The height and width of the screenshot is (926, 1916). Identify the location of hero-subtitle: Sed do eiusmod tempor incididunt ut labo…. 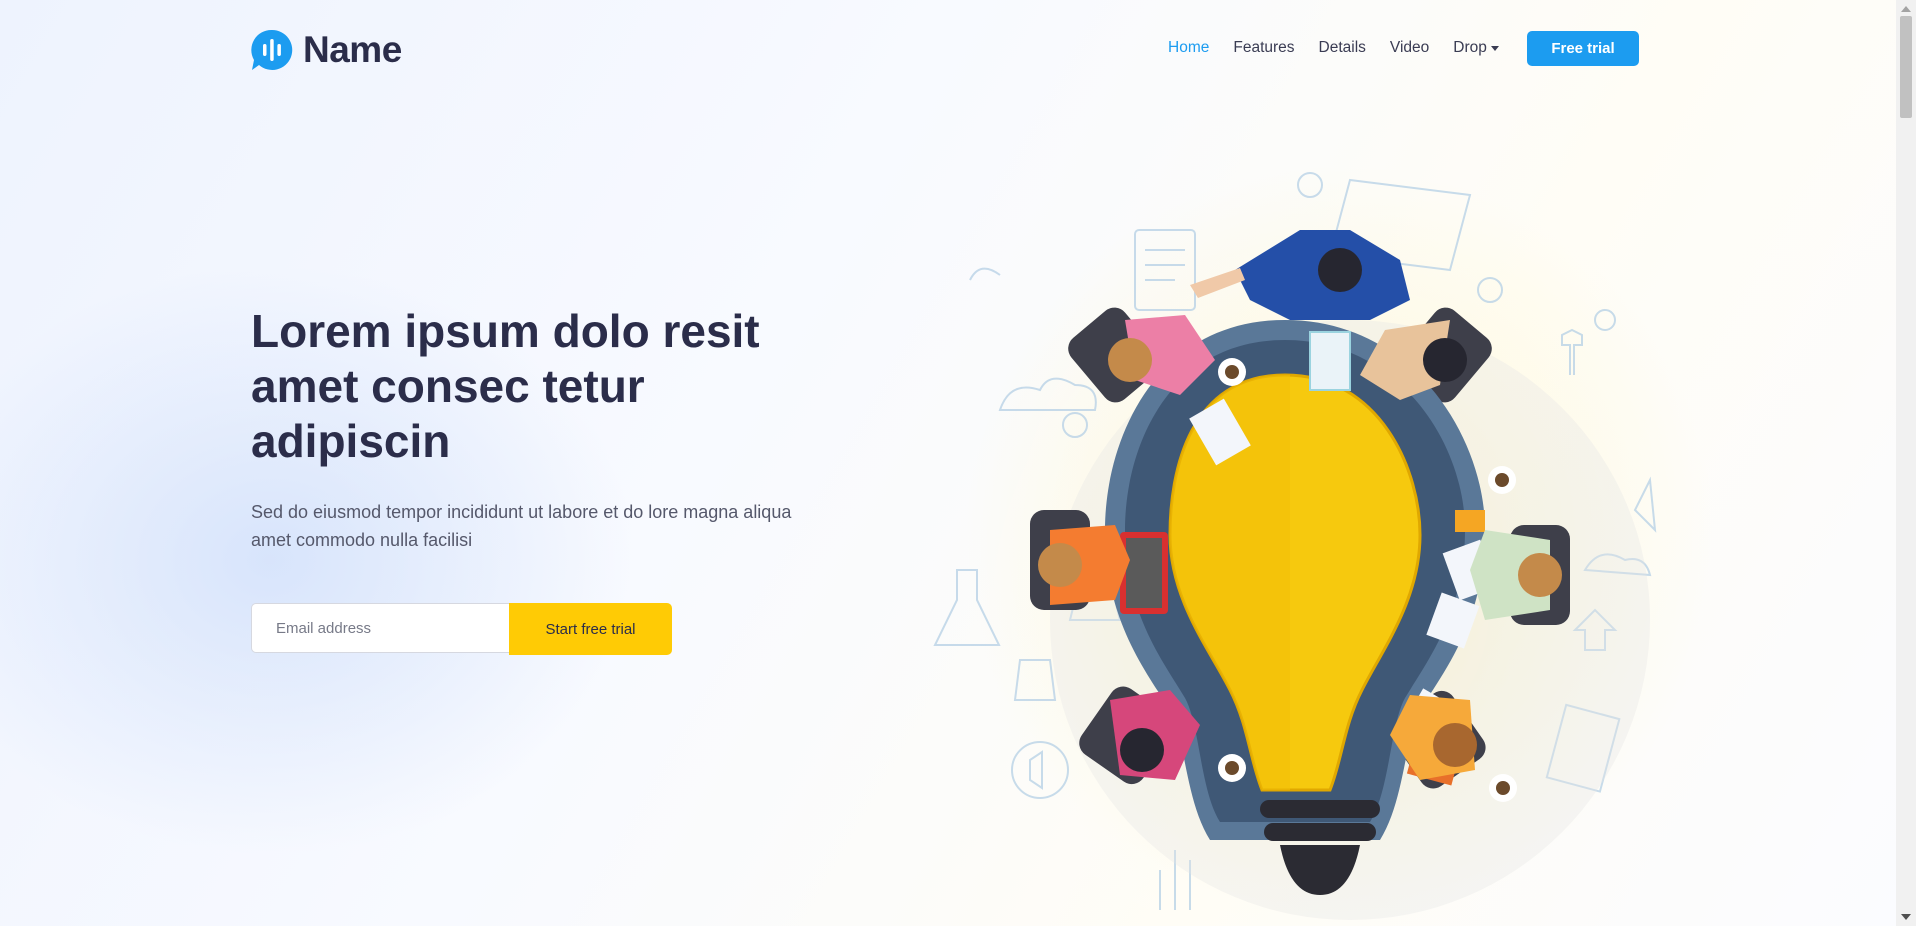
(521, 526).